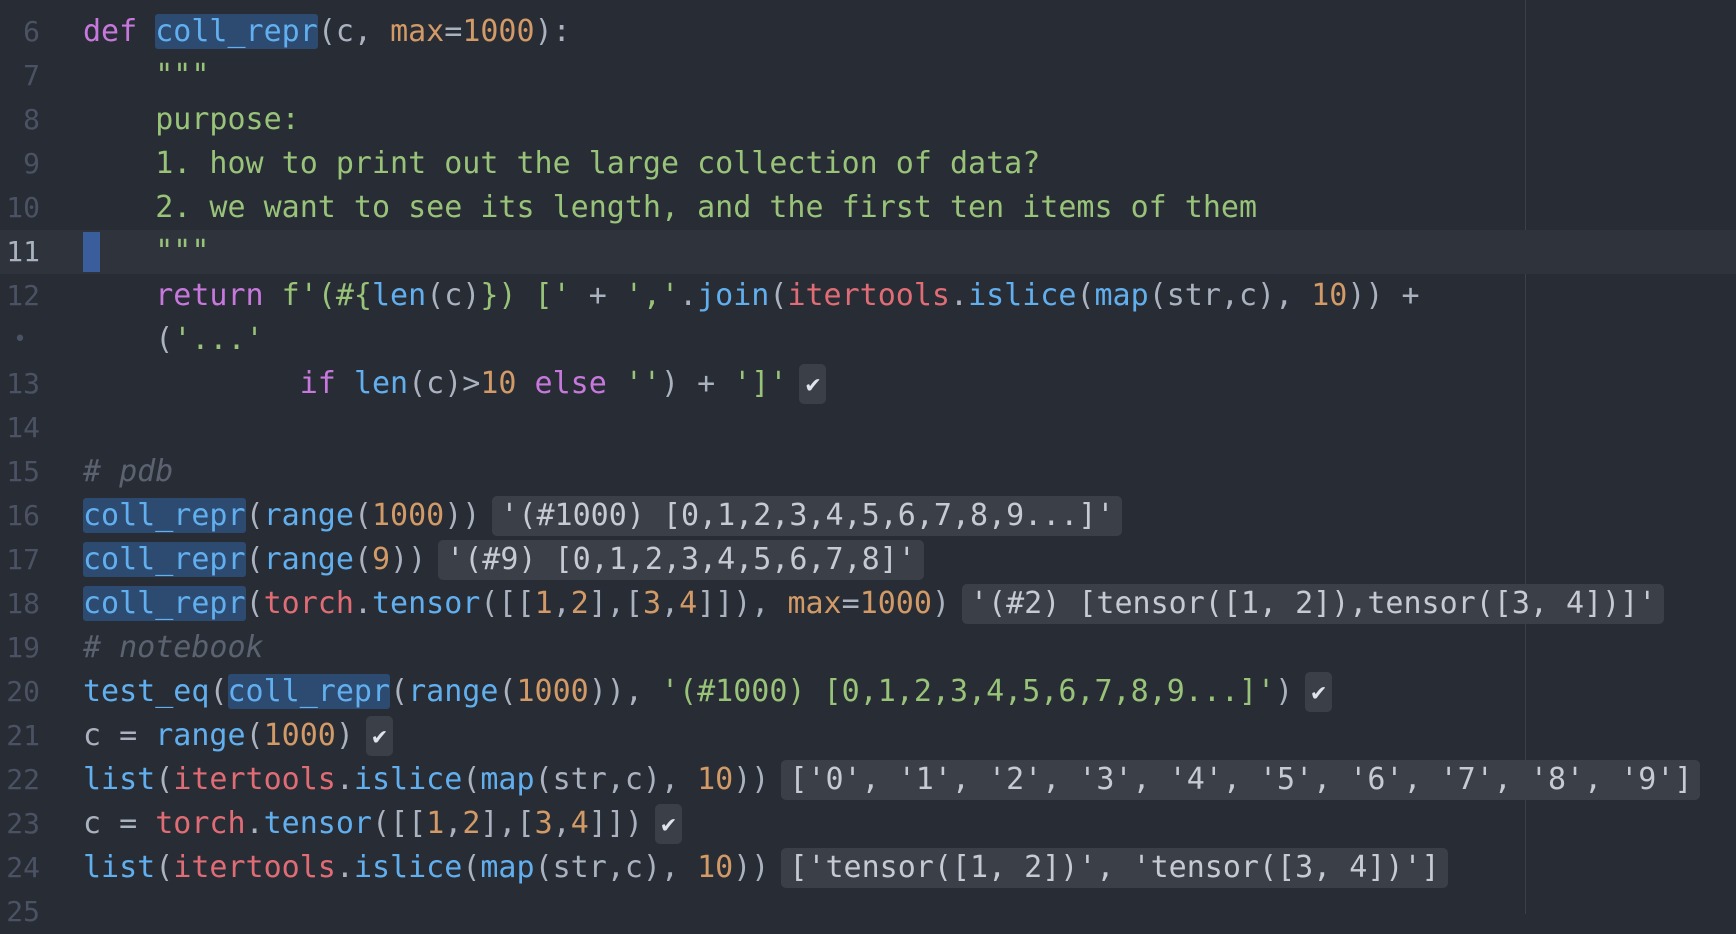 The image size is (1736, 934). I want to click on code-line-wrap: • ('...', so click(868, 340).